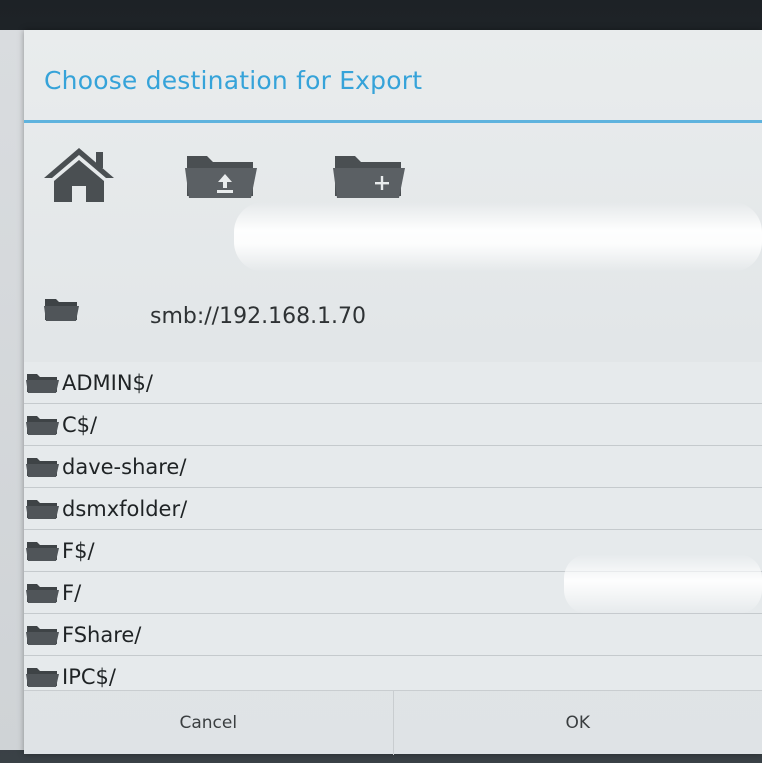  I want to click on ok-button: OK, so click(577, 723).